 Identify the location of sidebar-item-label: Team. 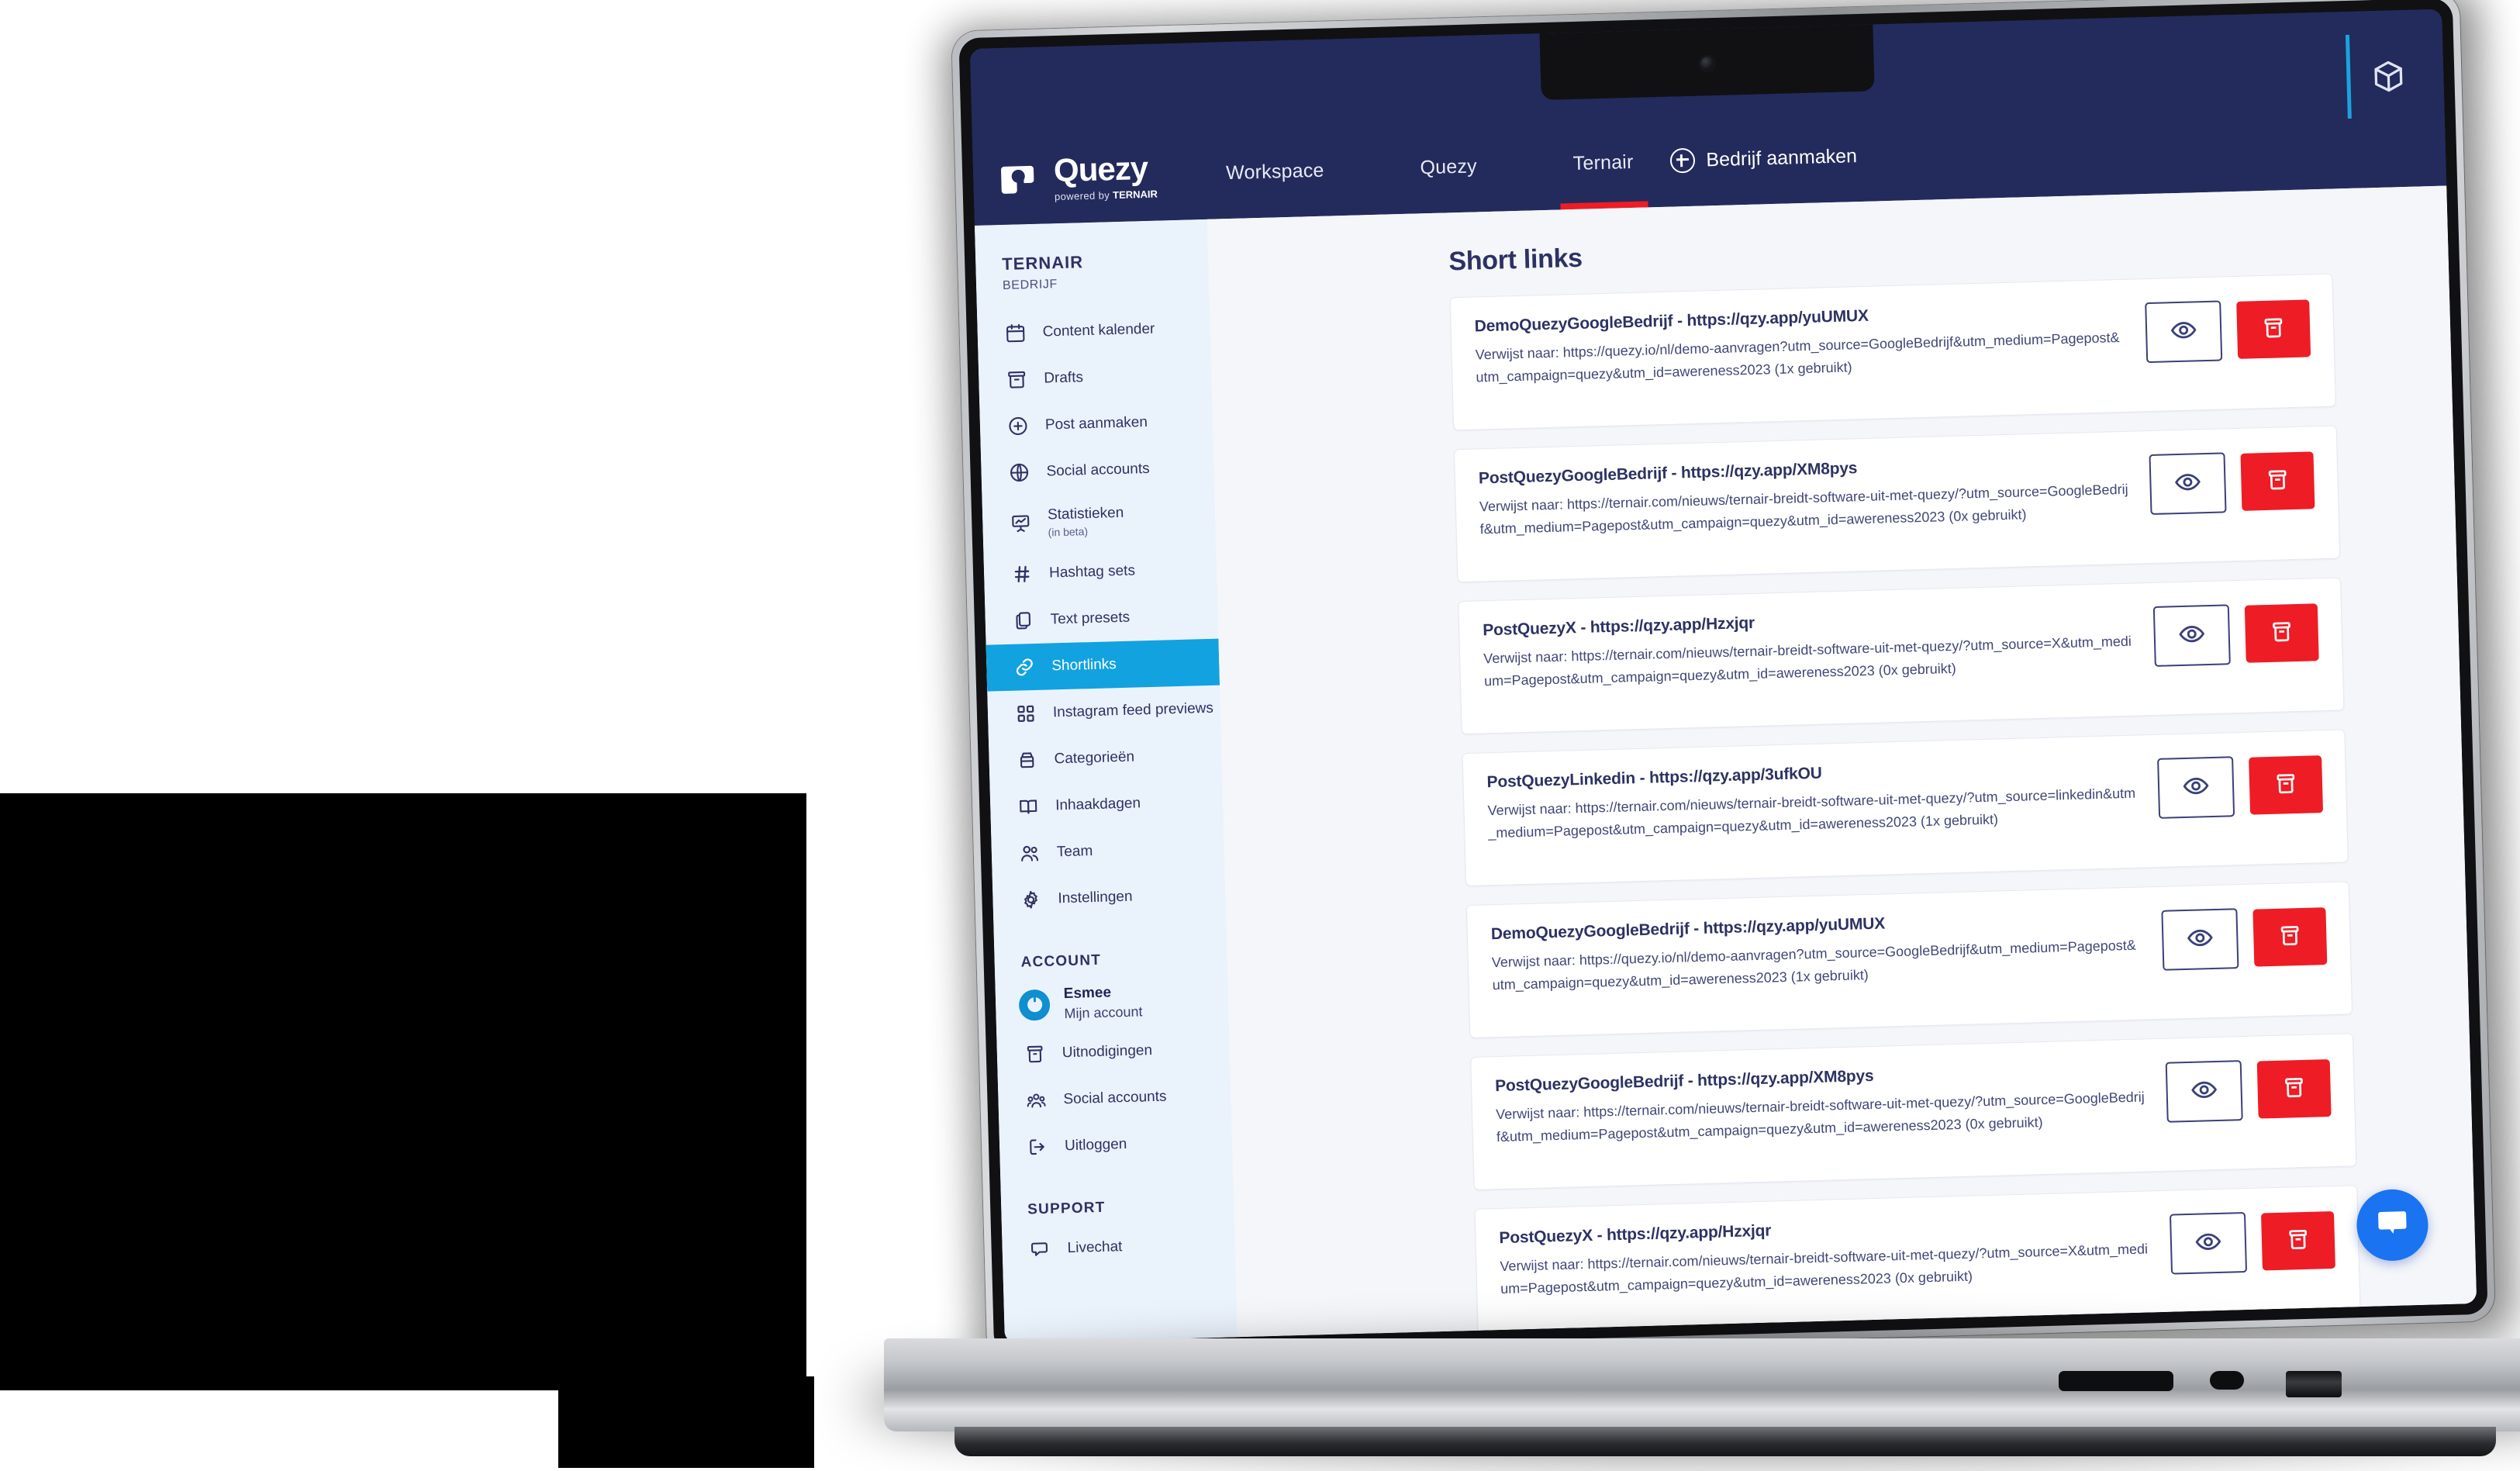
(1074, 852).